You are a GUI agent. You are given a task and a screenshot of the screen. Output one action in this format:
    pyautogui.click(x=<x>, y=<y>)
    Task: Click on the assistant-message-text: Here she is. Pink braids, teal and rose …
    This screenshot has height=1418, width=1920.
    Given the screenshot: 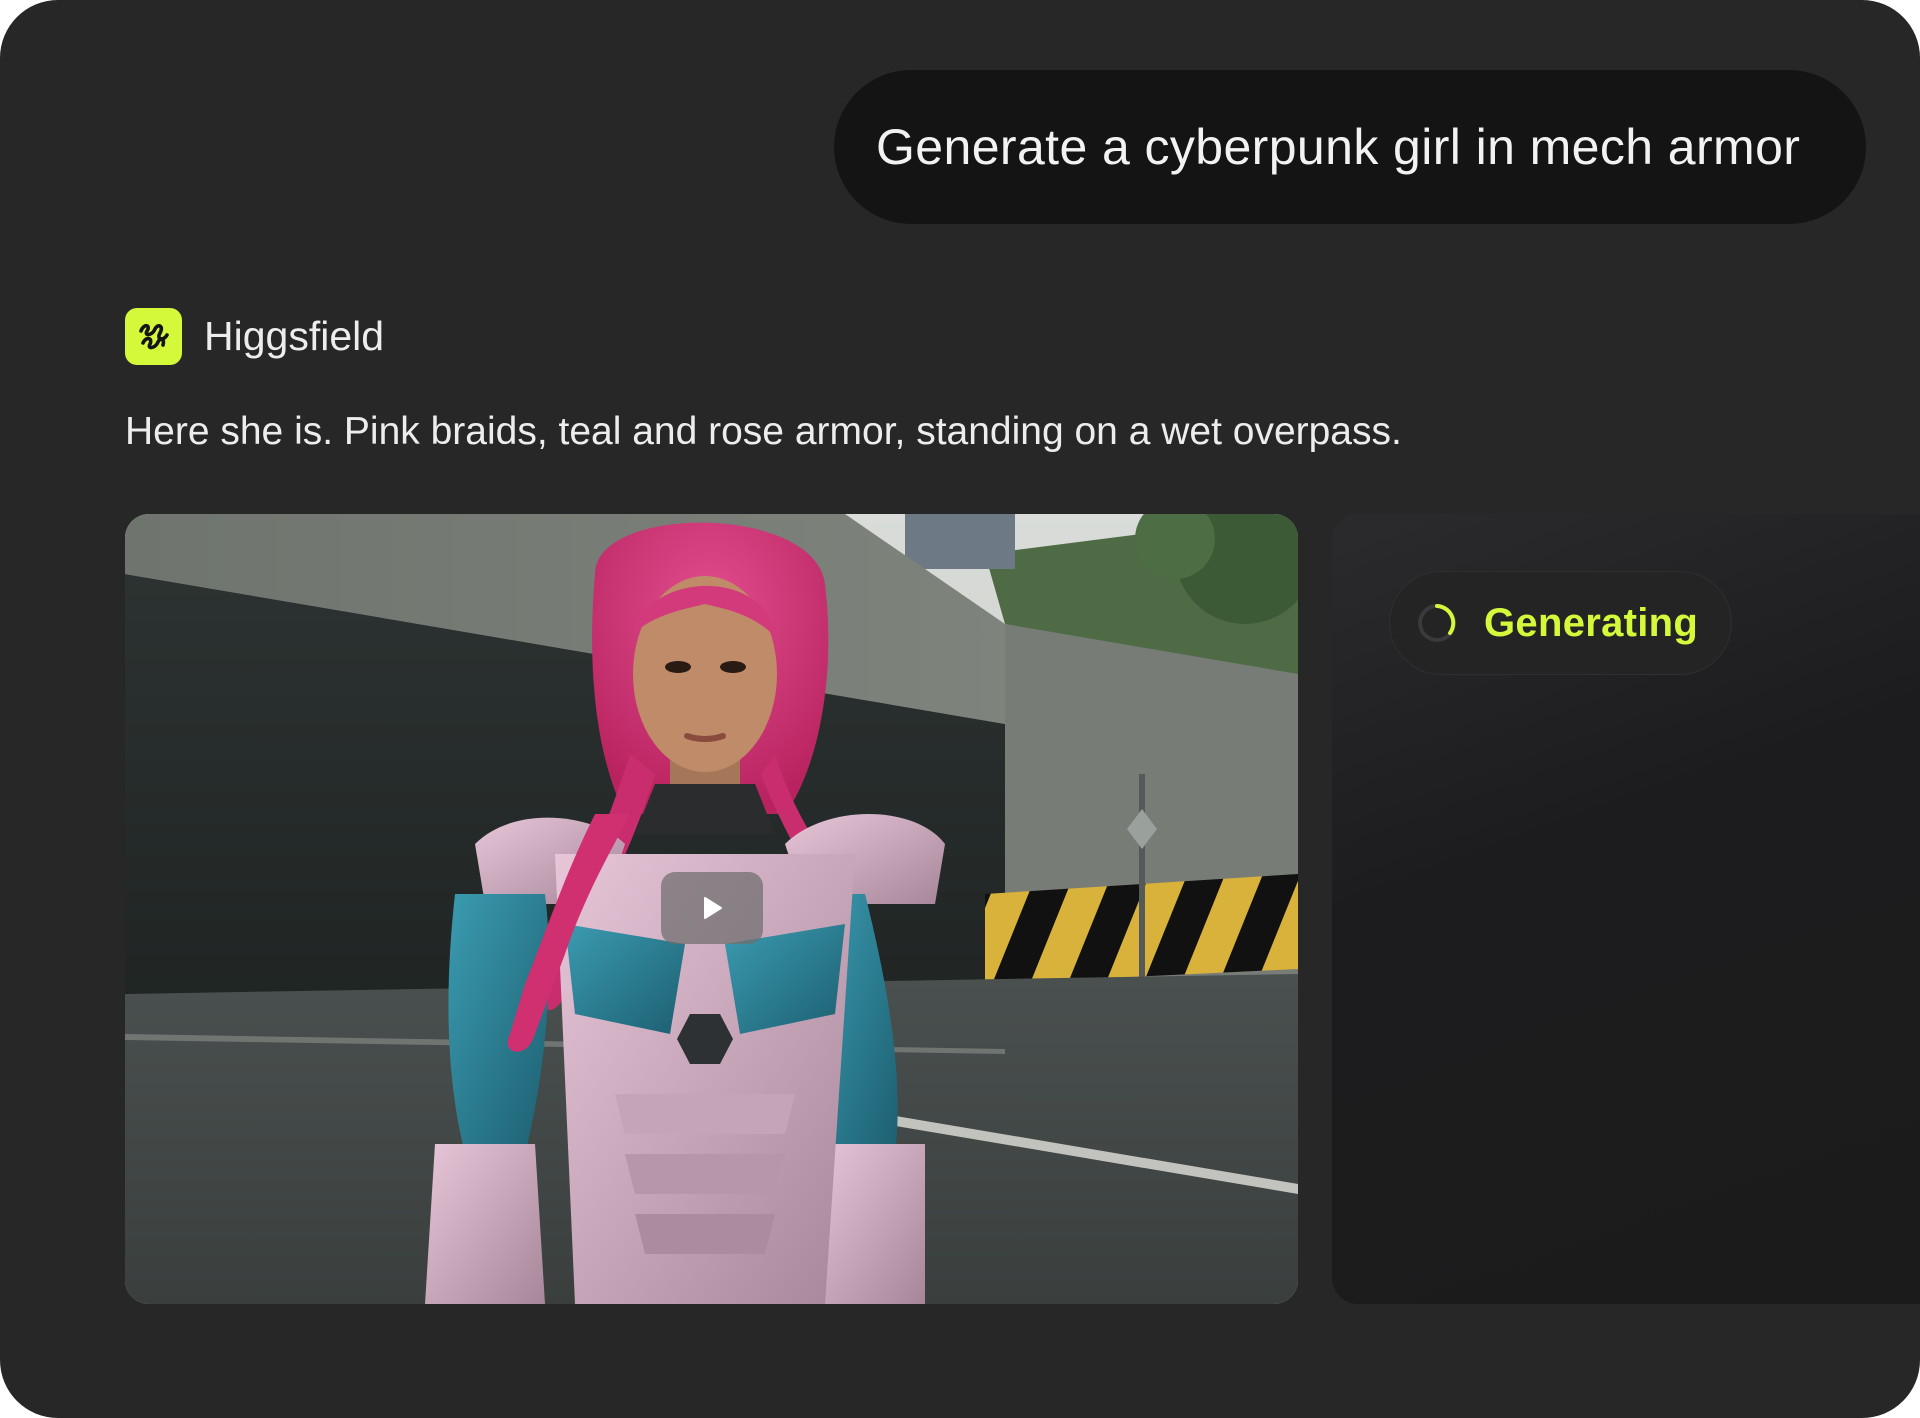 What is the action you would take?
    pyautogui.click(x=763, y=431)
    